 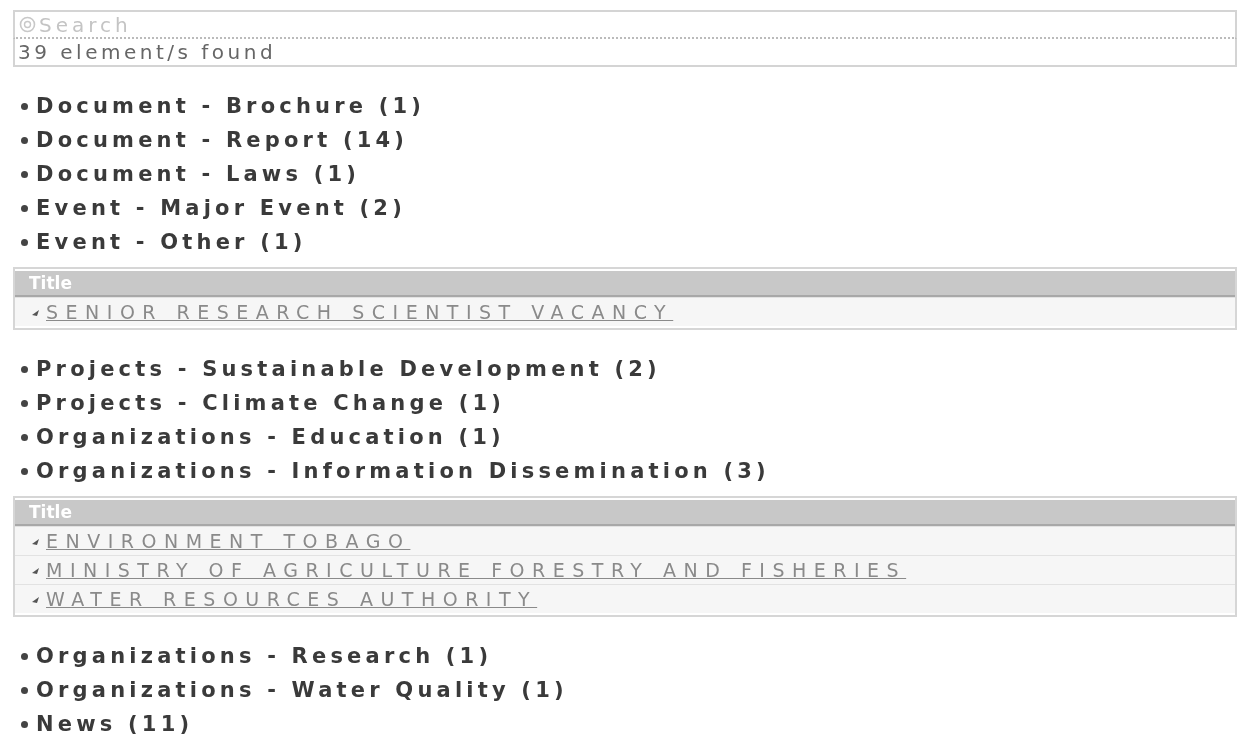 What do you see at coordinates (403, 471) in the screenshot?
I see `category-link: Organizations - Information Dissemination (3)` at bounding box center [403, 471].